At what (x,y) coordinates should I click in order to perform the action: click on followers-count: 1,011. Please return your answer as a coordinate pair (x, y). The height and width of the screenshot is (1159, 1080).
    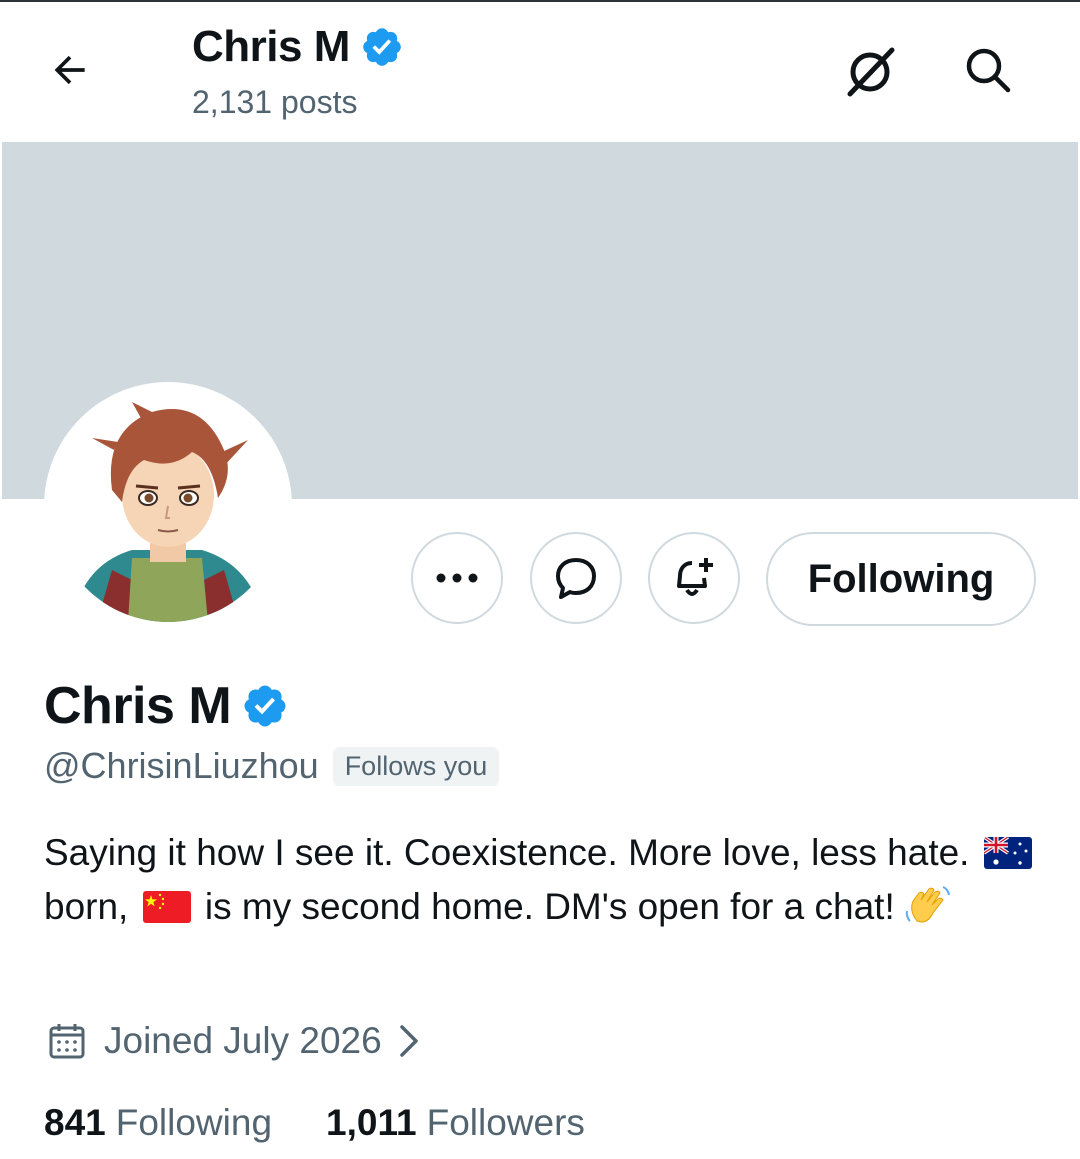
    Looking at the image, I should click on (371, 1122).